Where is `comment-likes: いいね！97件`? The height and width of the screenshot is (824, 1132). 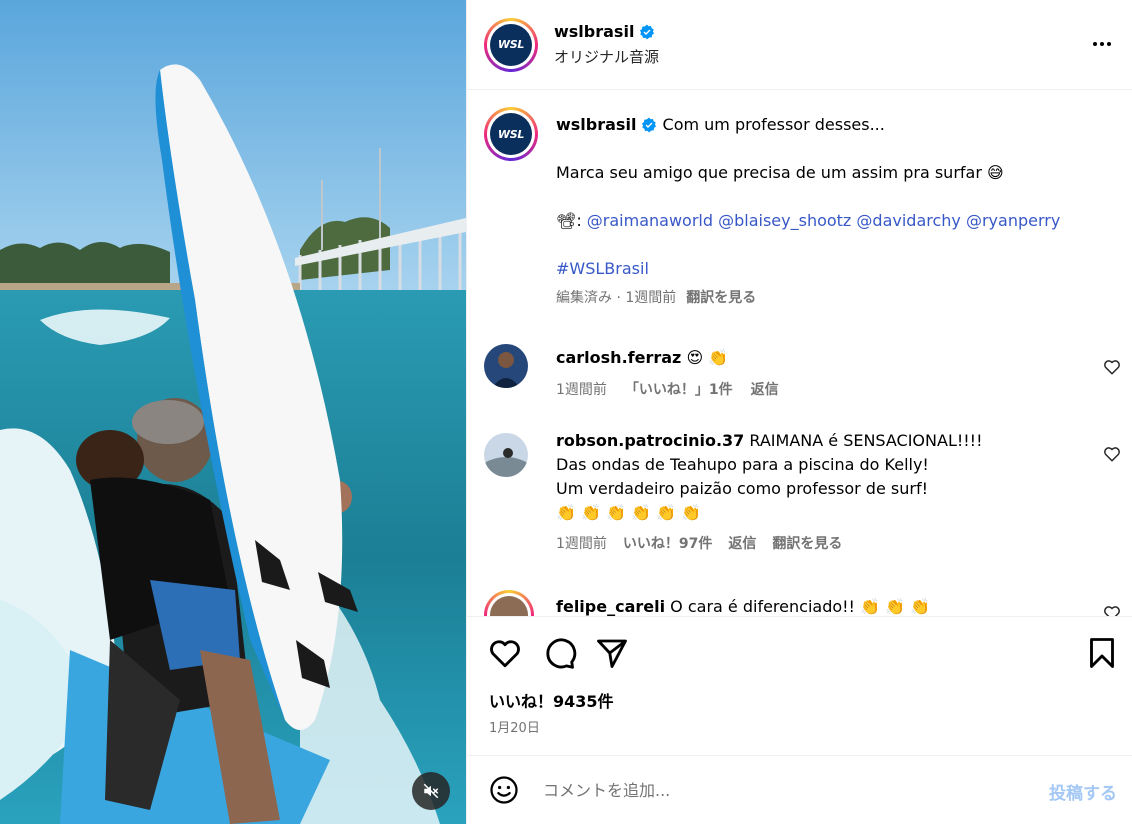
comment-likes: いいね！97件 is located at coordinates (667, 543).